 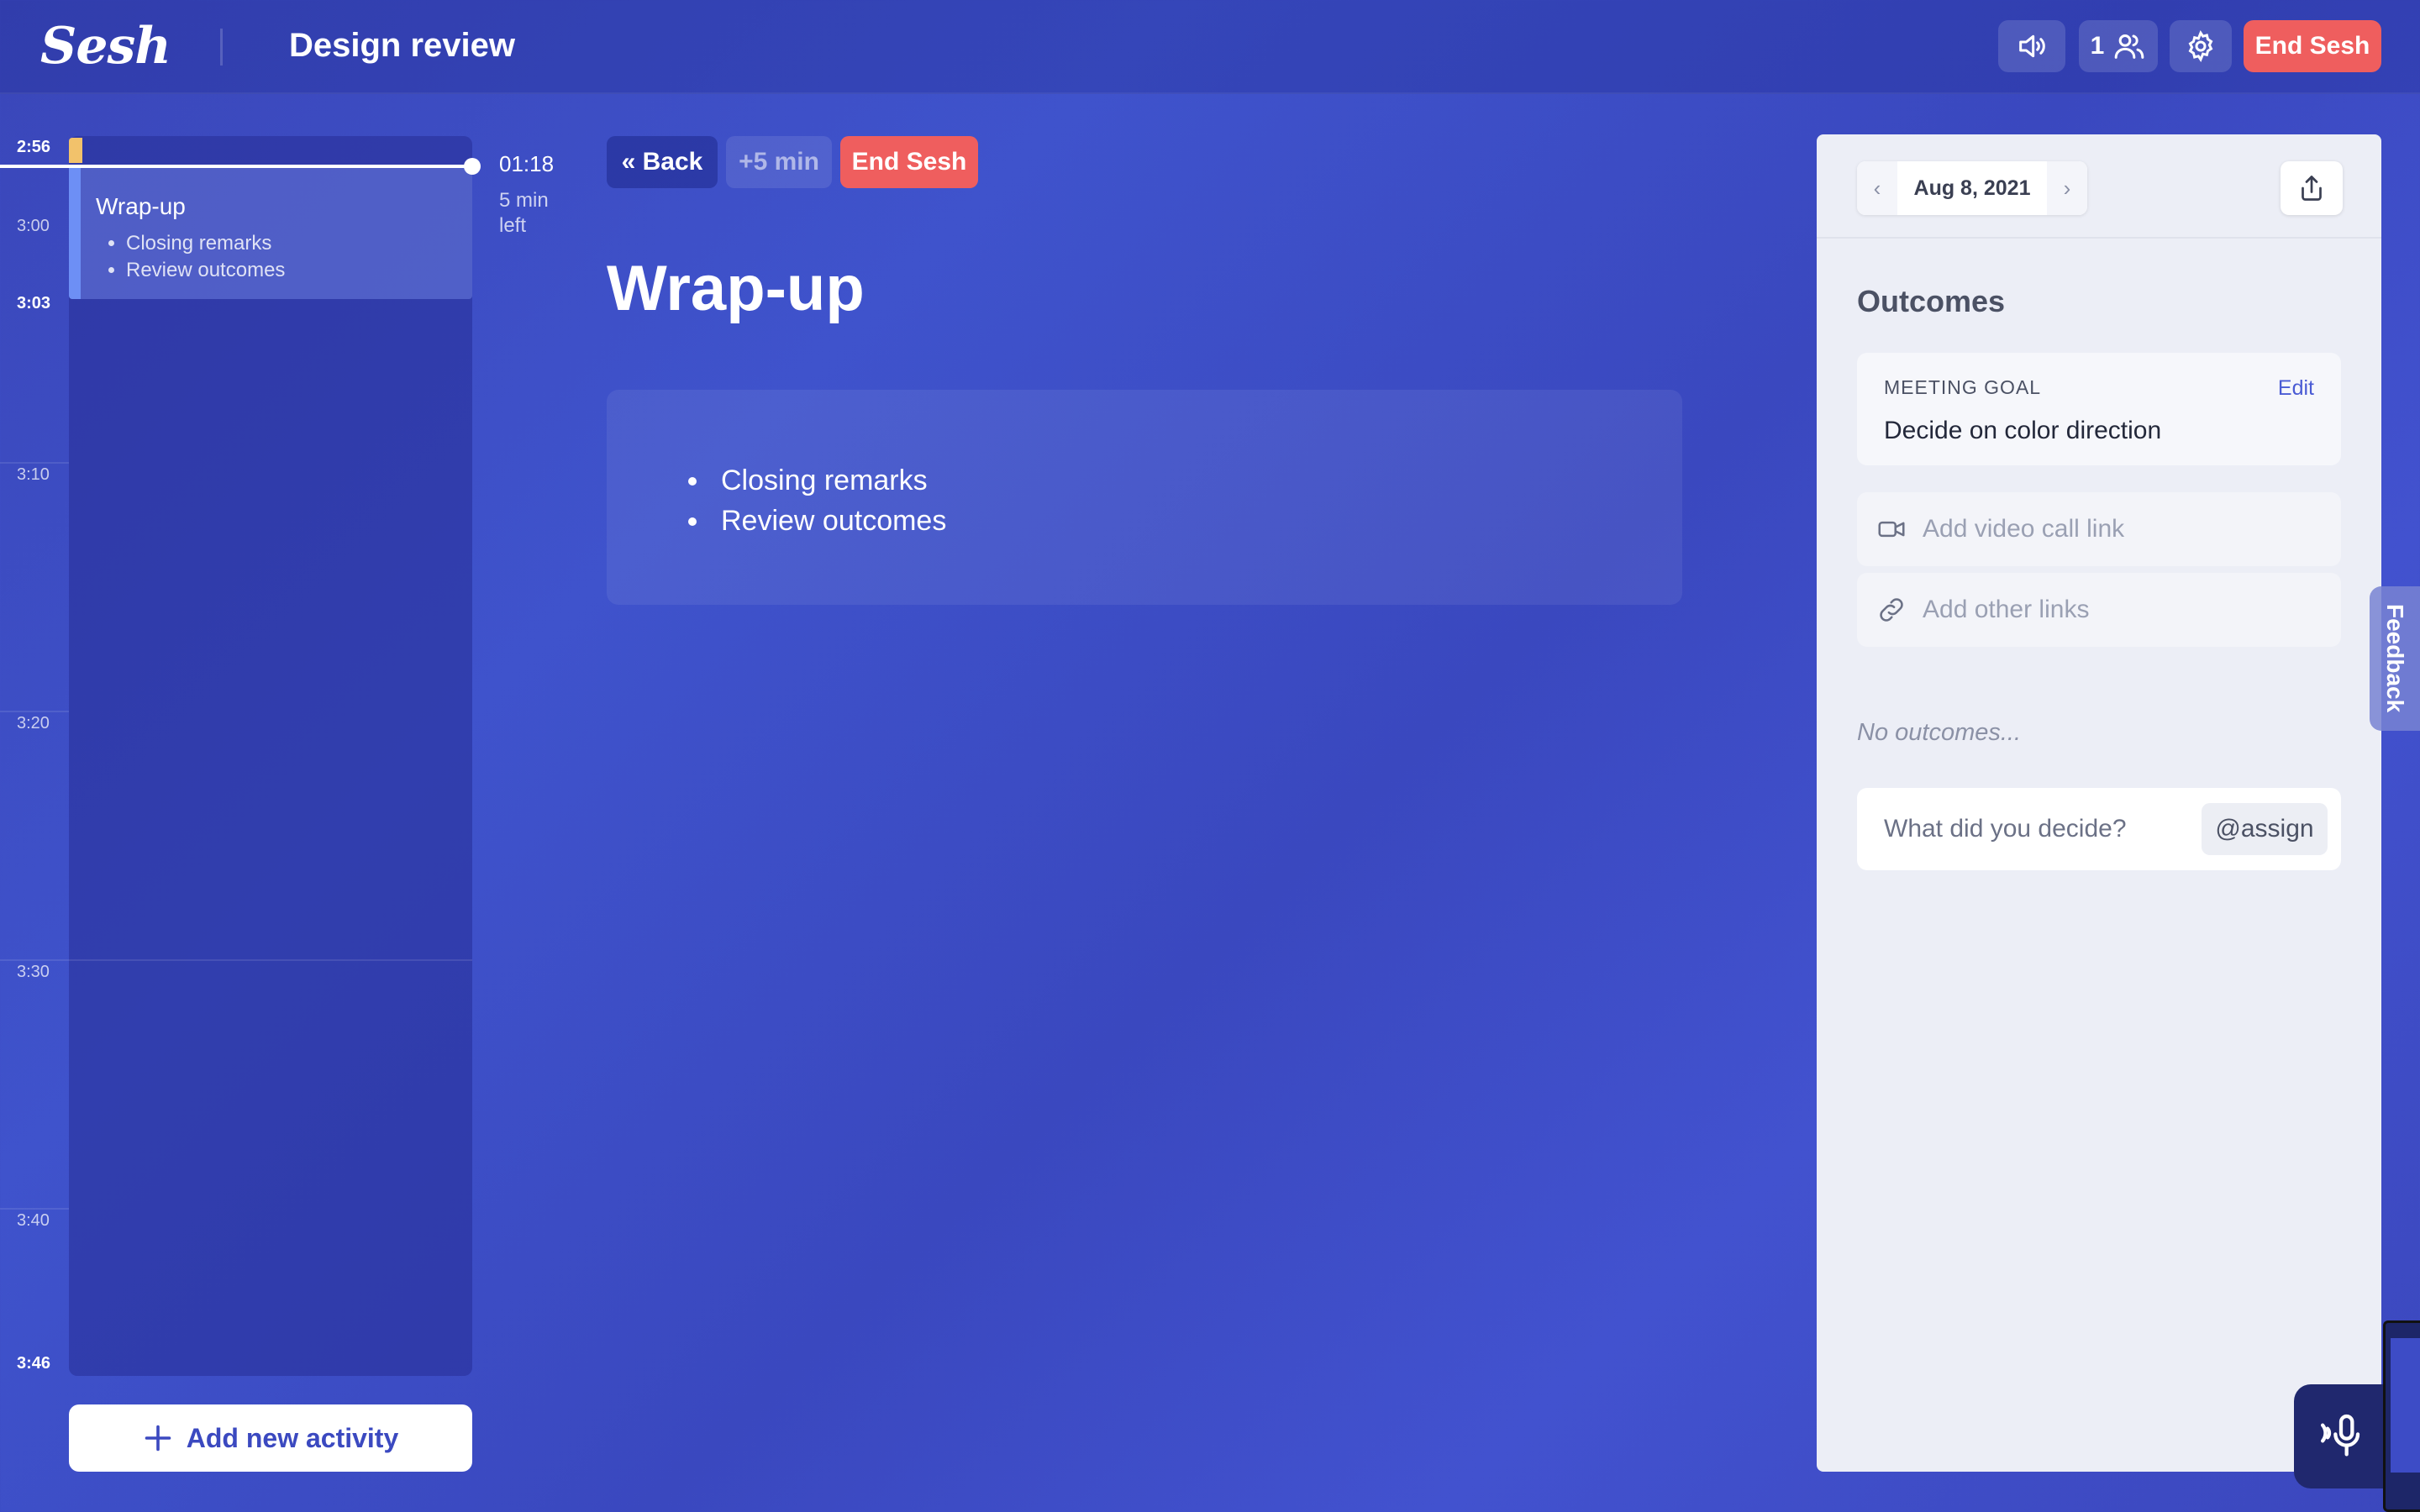 What do you see at coordinates (524, 213) in the screenshot?
I see `time-left-label: 5 min left` at bounding box center [524, 213].